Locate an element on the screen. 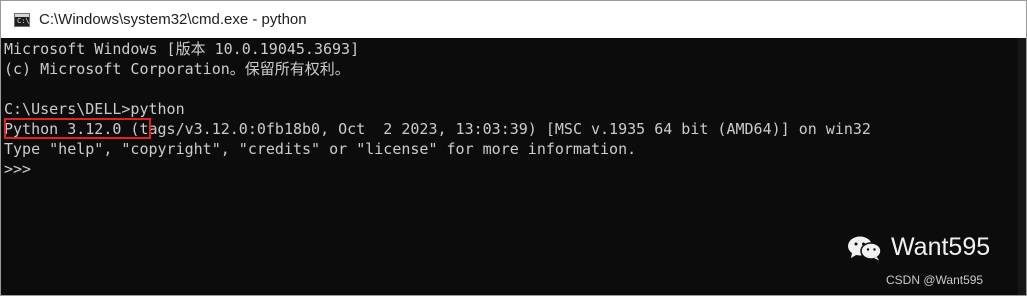  watermark: Want595 is located at coordinates (918, 247).